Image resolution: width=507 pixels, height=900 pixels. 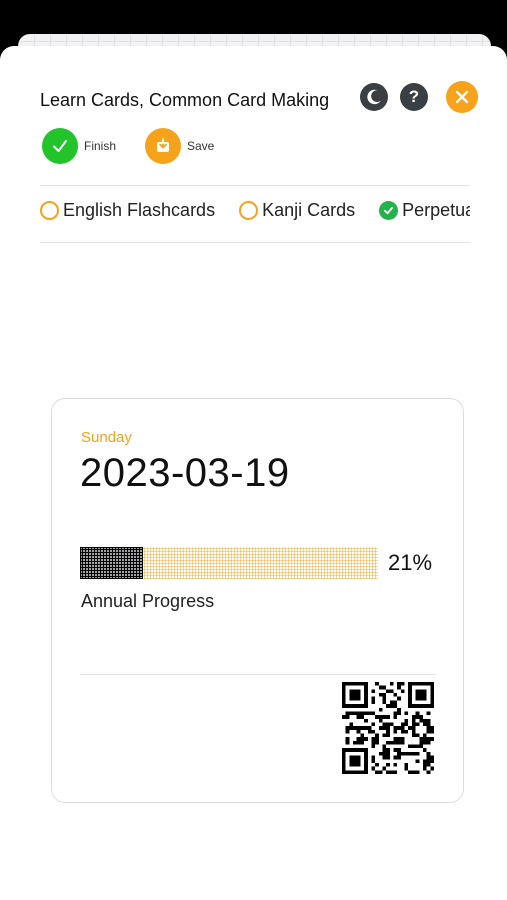 I want to click on annual-progress-bar, so click(x=229, y=563).